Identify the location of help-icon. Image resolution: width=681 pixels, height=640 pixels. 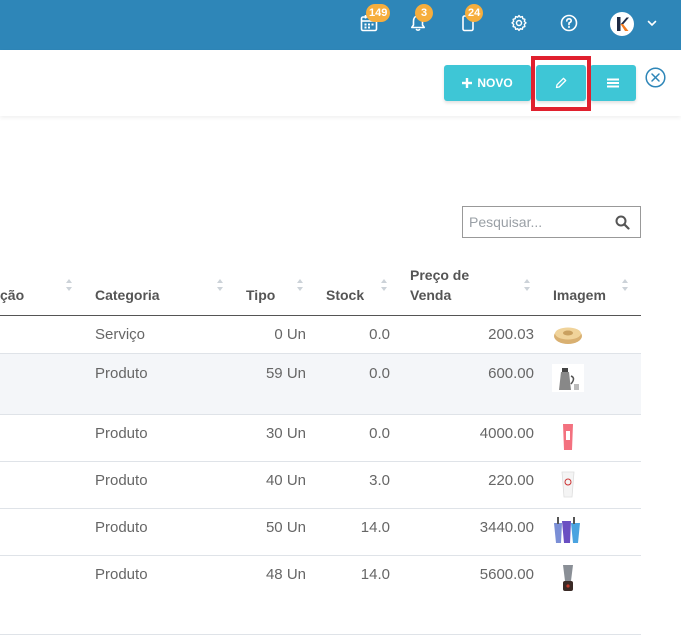
(569, 23).